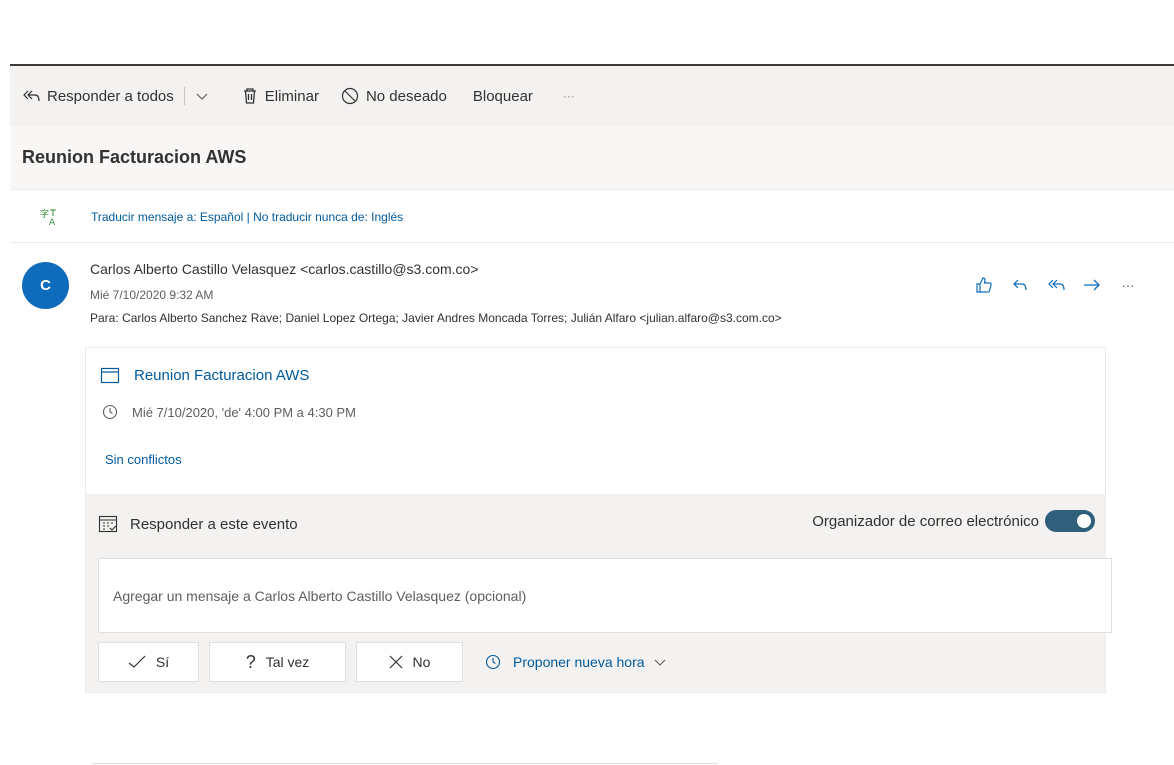 This screenshot has width=1174, height=765. What do you see at coordinates (108, 524) in the screenshot?
I see `calendar-reply-icon` at bounding box center [108, 524].